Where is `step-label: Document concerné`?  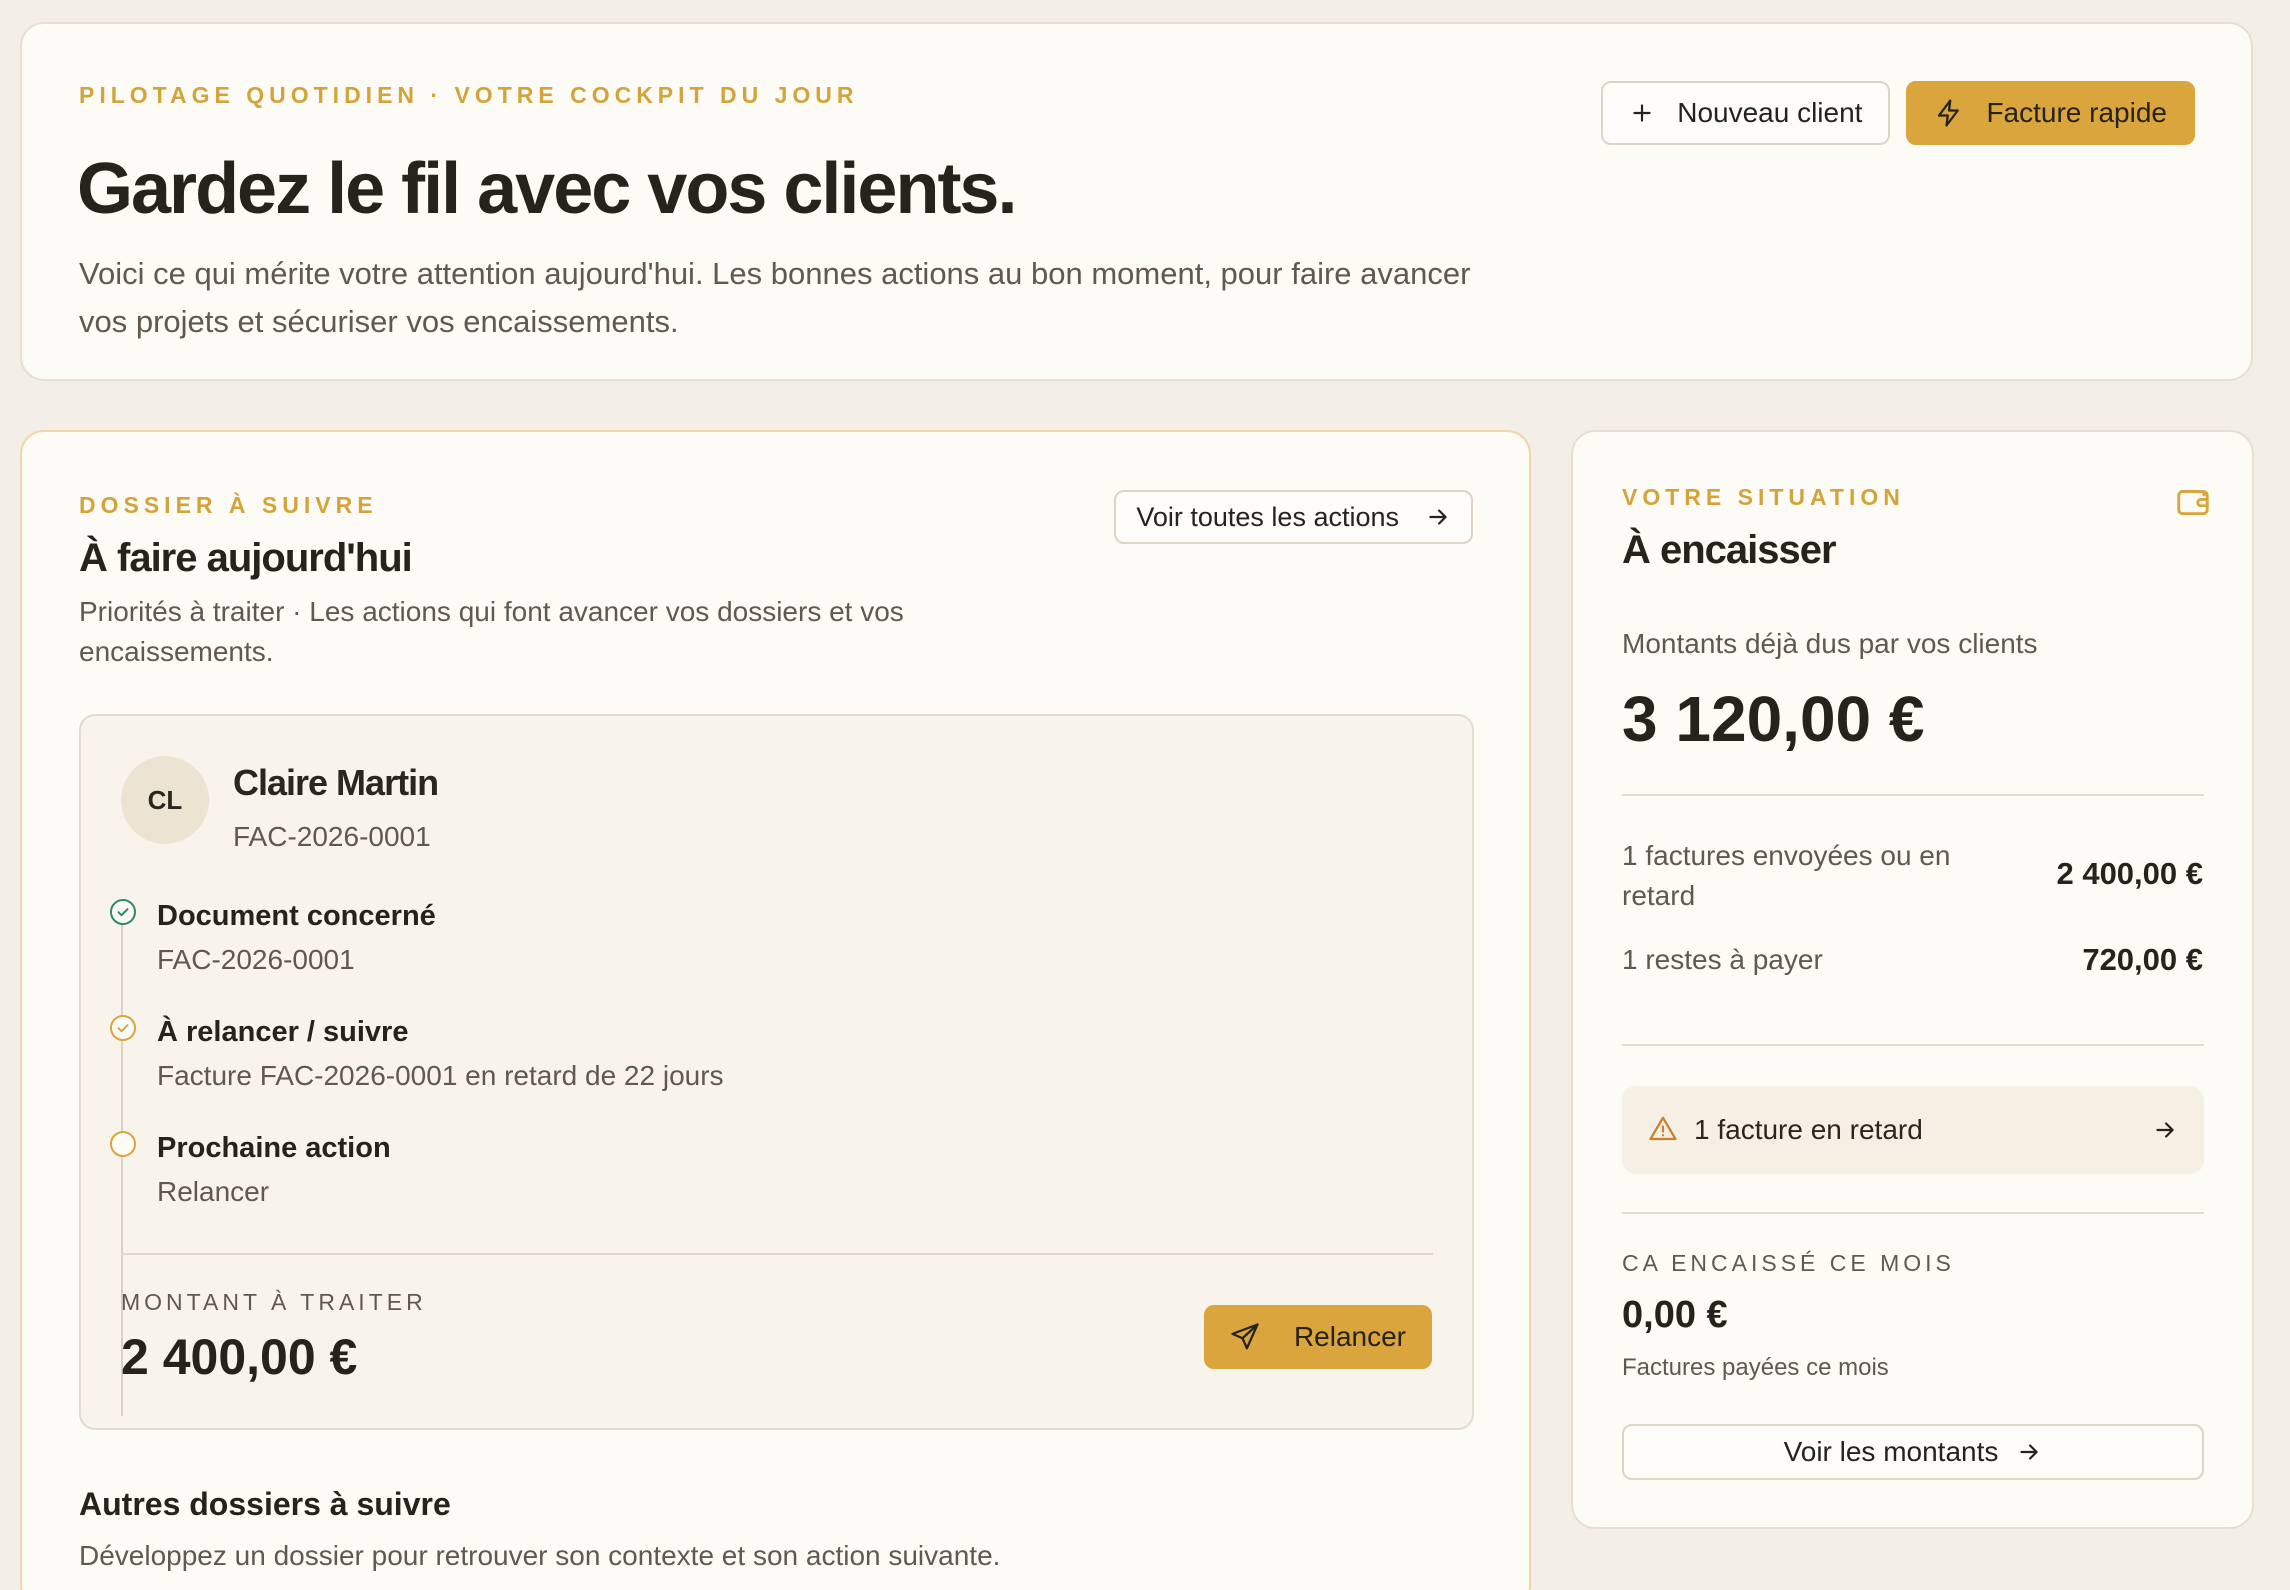 step-label: Document concerné is located at coordinates (296, 916).